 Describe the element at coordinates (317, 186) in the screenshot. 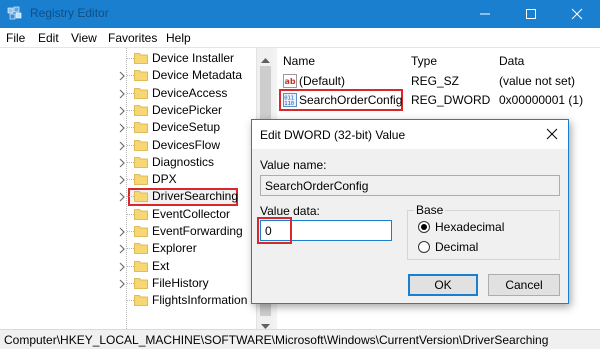

I see `value-name-text: SearchOrderConfig` at that location.